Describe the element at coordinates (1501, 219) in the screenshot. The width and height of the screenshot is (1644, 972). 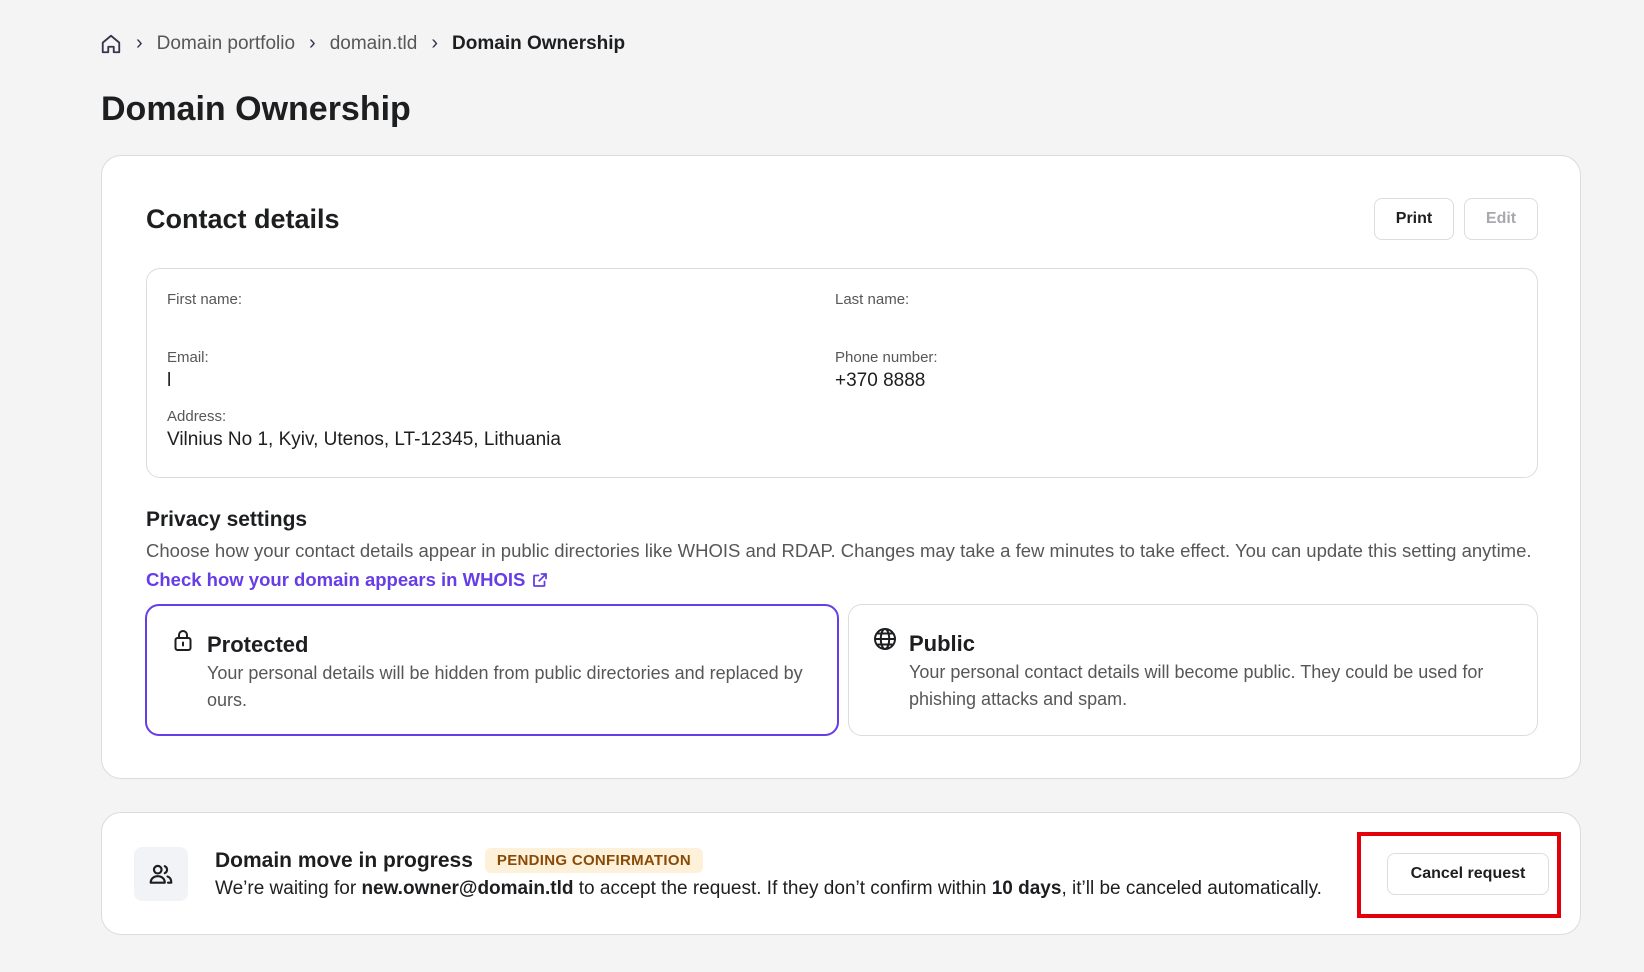
I see `edit-button: Edit` at that location.